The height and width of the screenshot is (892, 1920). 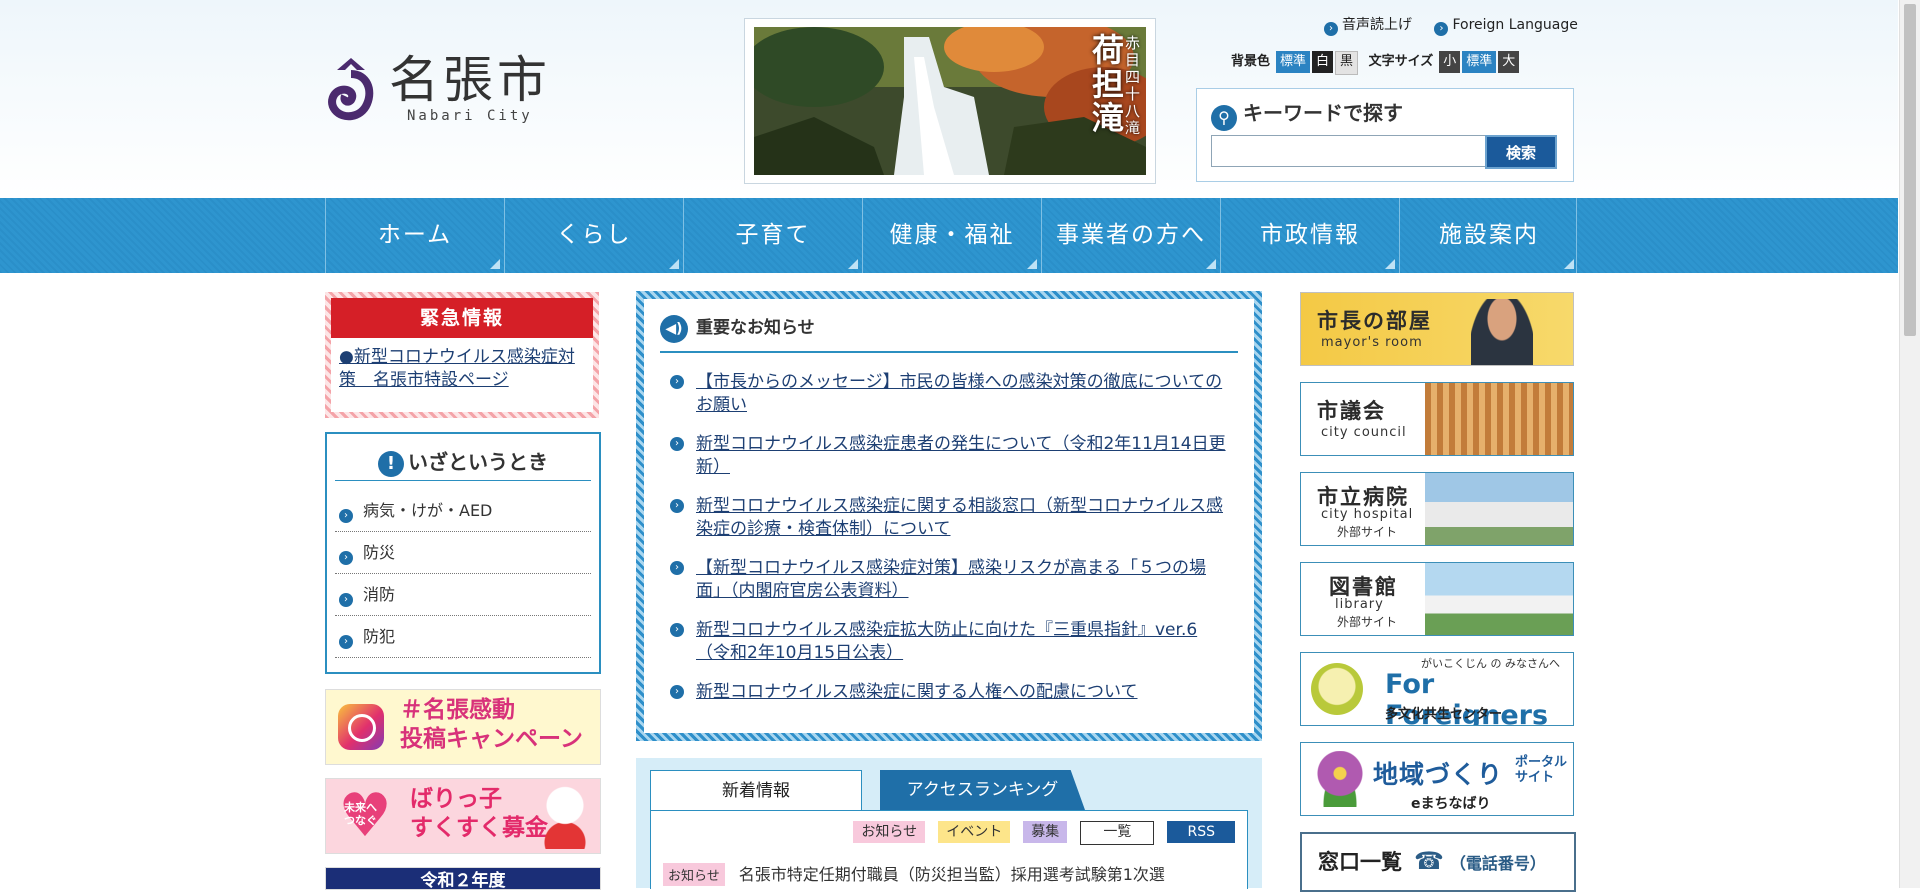 What do you see at coordinates (1444, 714) in the screenshot?
I see `for-foreigners-subtitle: 多文化共生センター（NabiChan)` at bounding box center [1444, 714].